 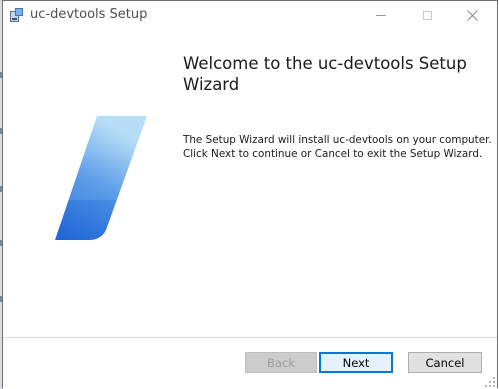 What do you see at coordinates (101, 178) in the screenshot?
I see `uc-devtools-logo` at bounding box center [101, 178].